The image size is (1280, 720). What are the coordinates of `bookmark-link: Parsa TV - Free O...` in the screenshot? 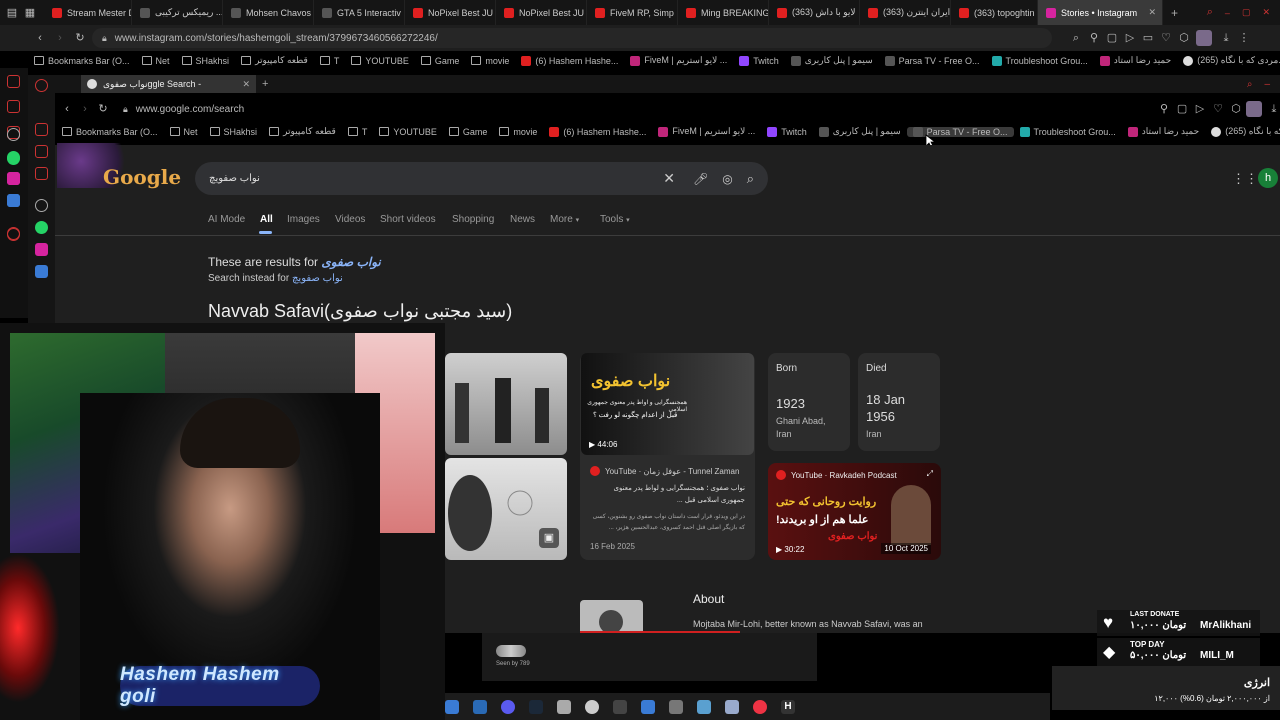 It's located at (932, 60).